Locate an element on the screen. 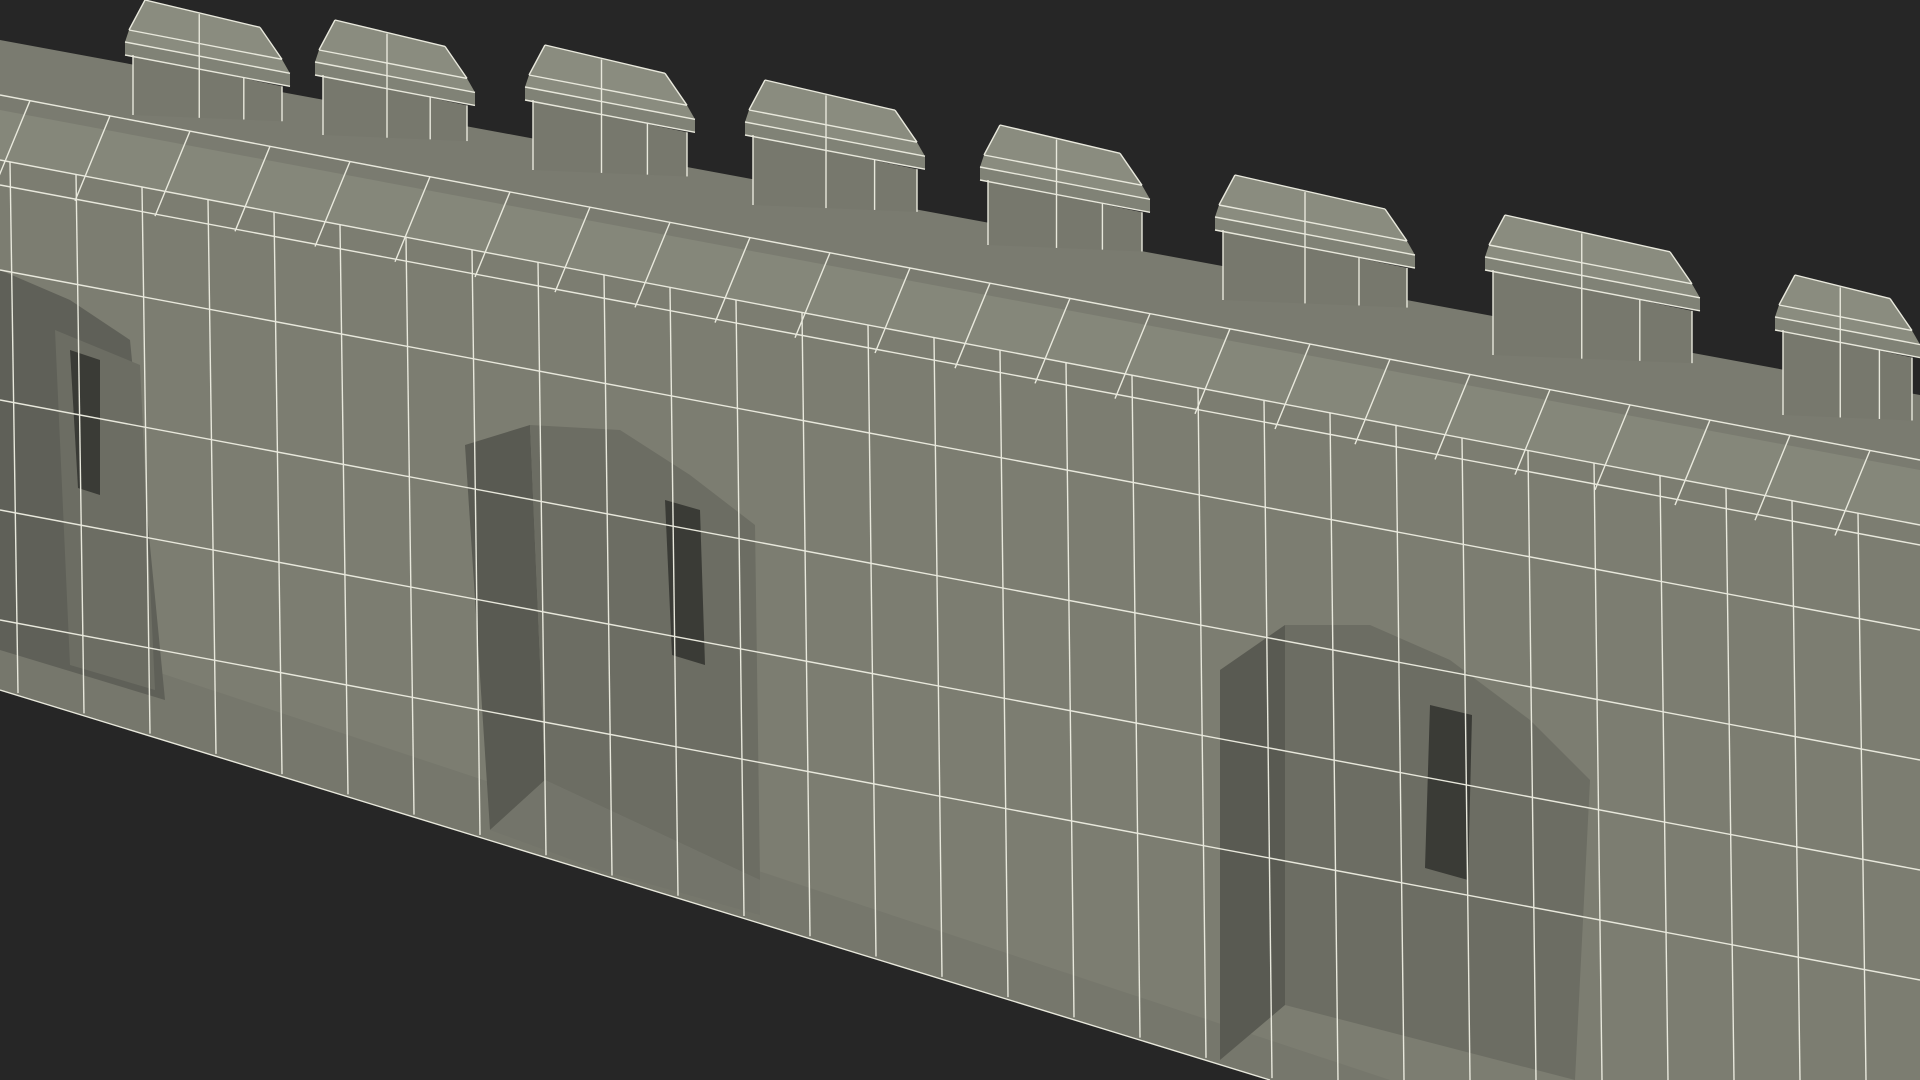 Image resolution: width=1920 pixels, height=1080 pixels. recess-left-back is located at coordinates (105, 510).